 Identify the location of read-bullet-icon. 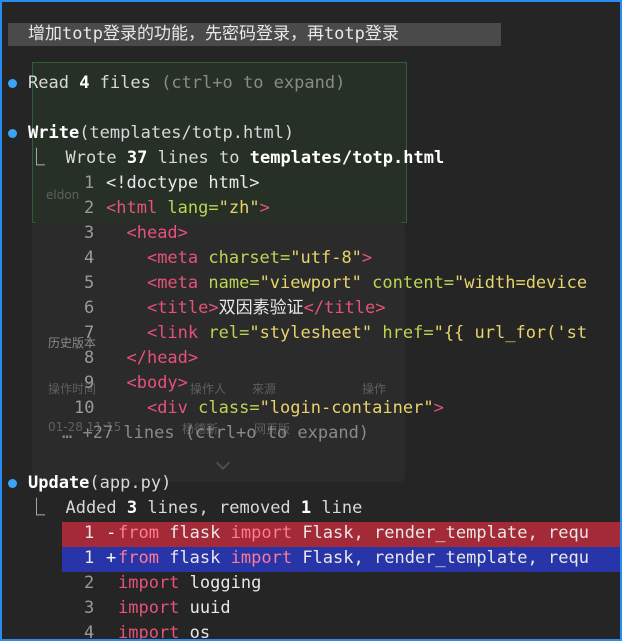
(12, 83).